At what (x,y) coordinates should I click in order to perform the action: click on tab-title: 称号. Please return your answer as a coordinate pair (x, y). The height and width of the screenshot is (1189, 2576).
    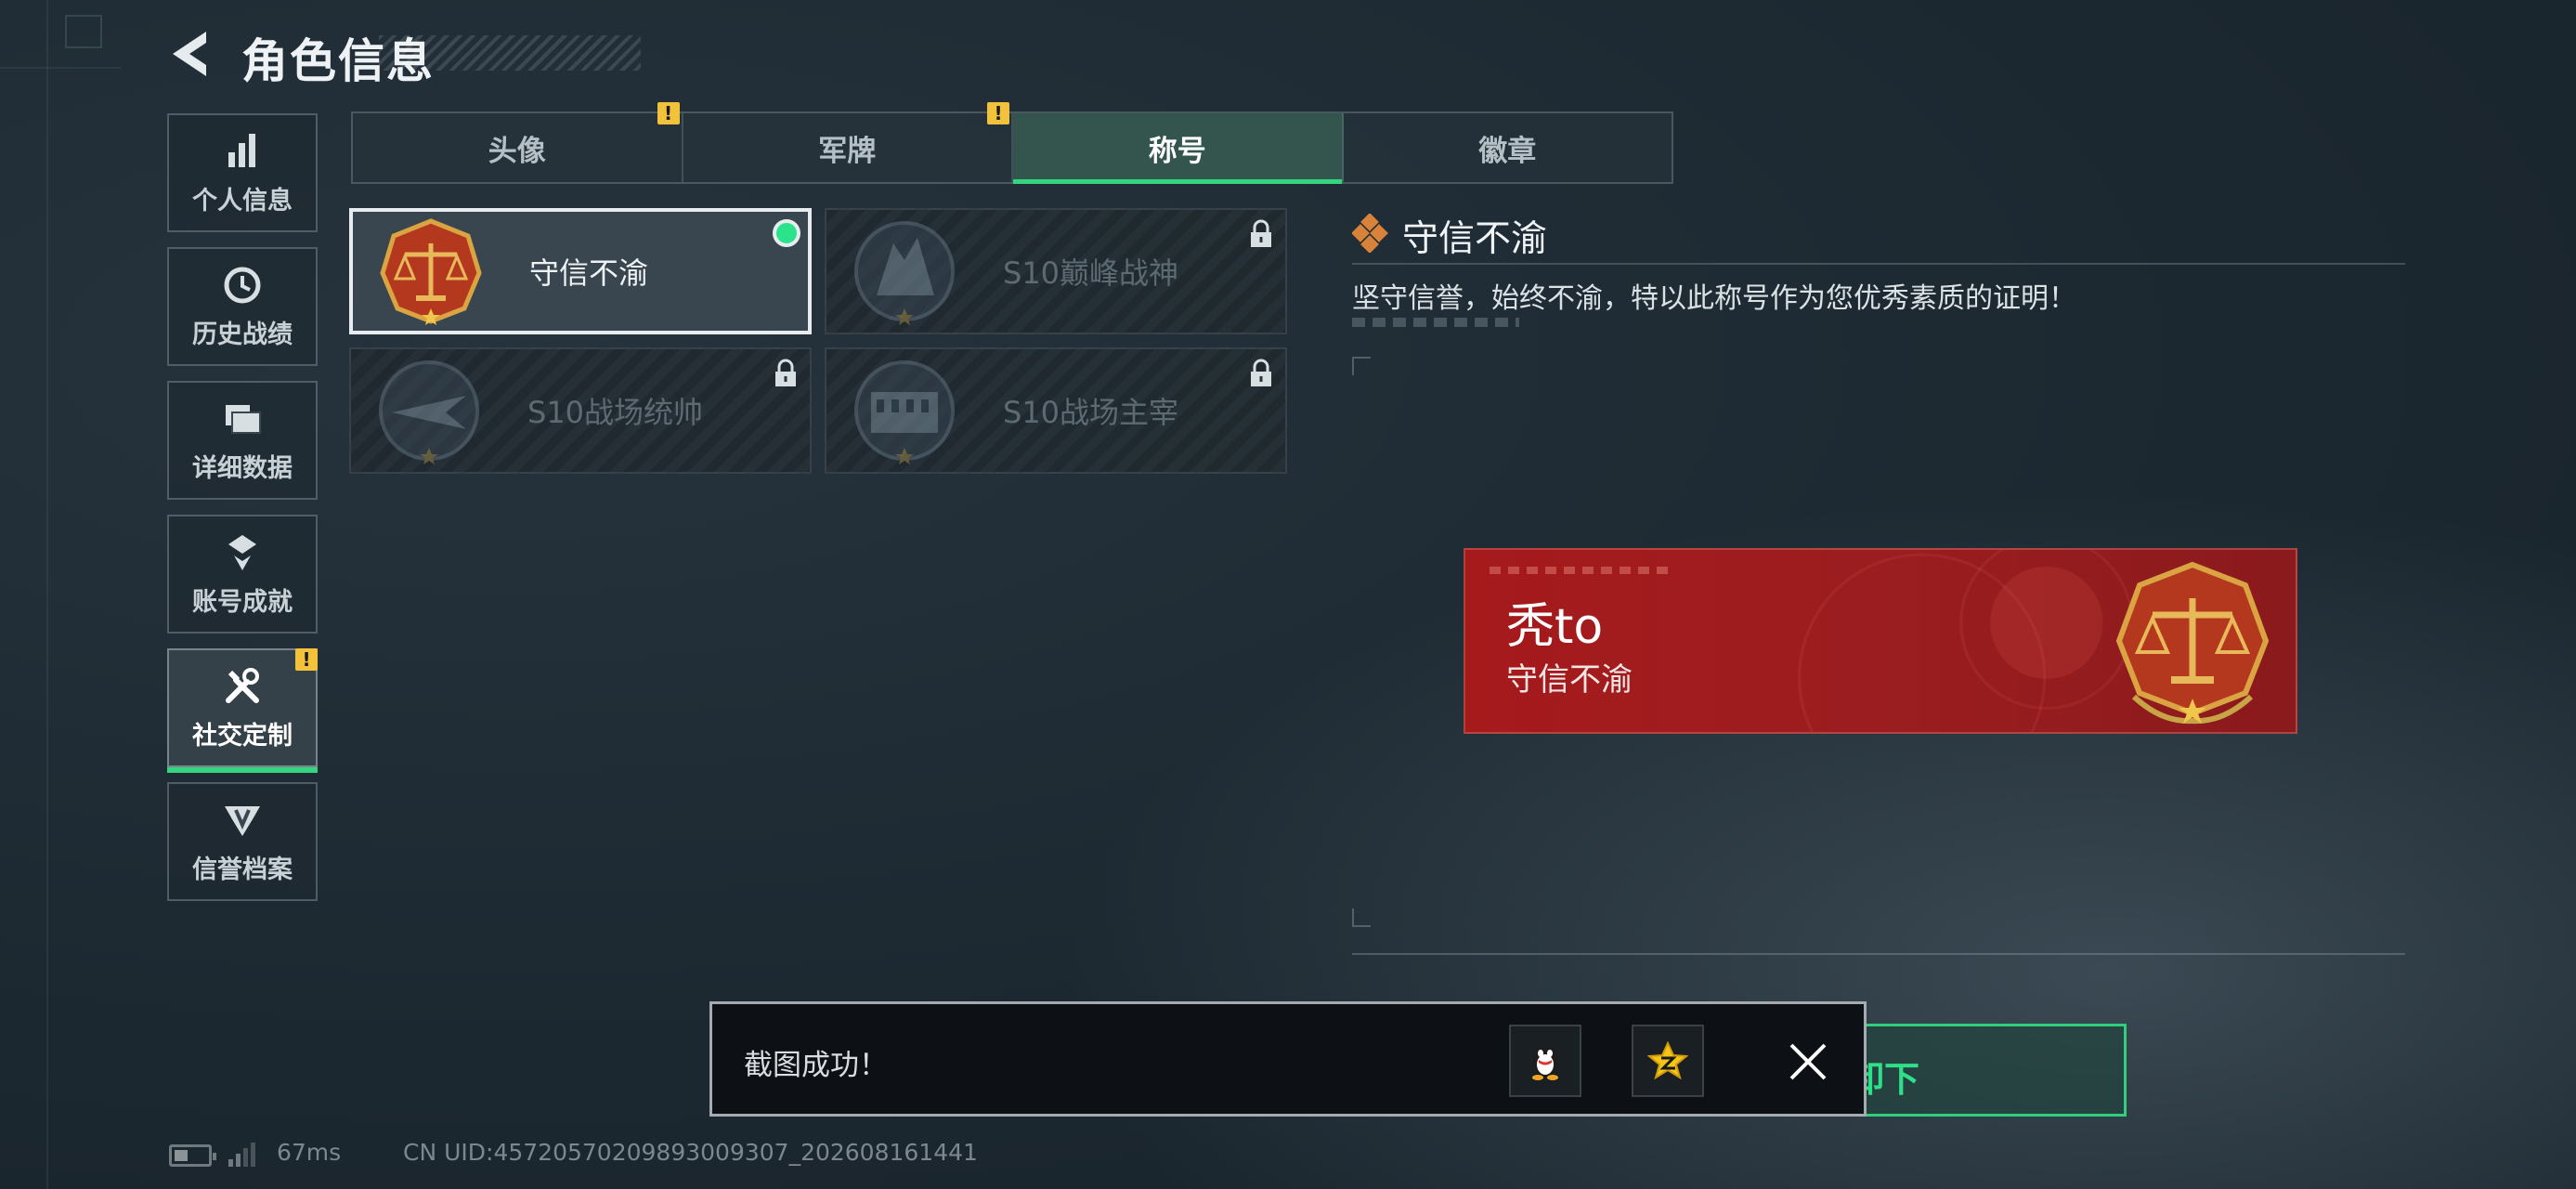
    Looking at the image, I should click on (1178, 148).